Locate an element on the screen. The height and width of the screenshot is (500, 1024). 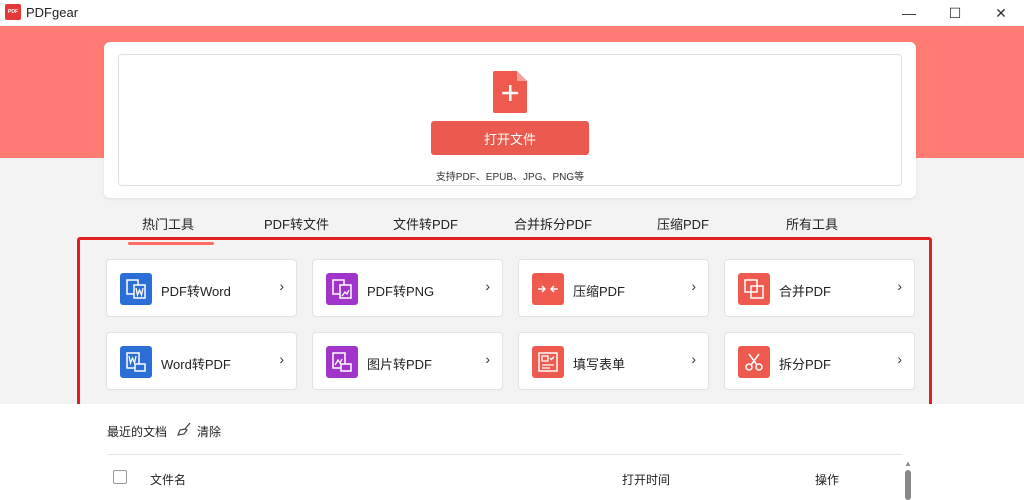
select-all-checkbox is located at coordinates (120, 477).